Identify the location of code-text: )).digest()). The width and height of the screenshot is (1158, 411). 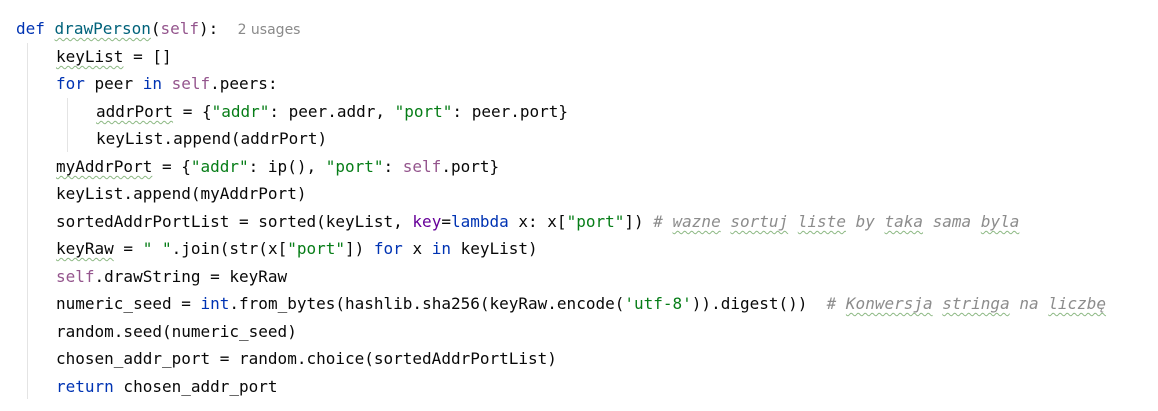
(759, 303).